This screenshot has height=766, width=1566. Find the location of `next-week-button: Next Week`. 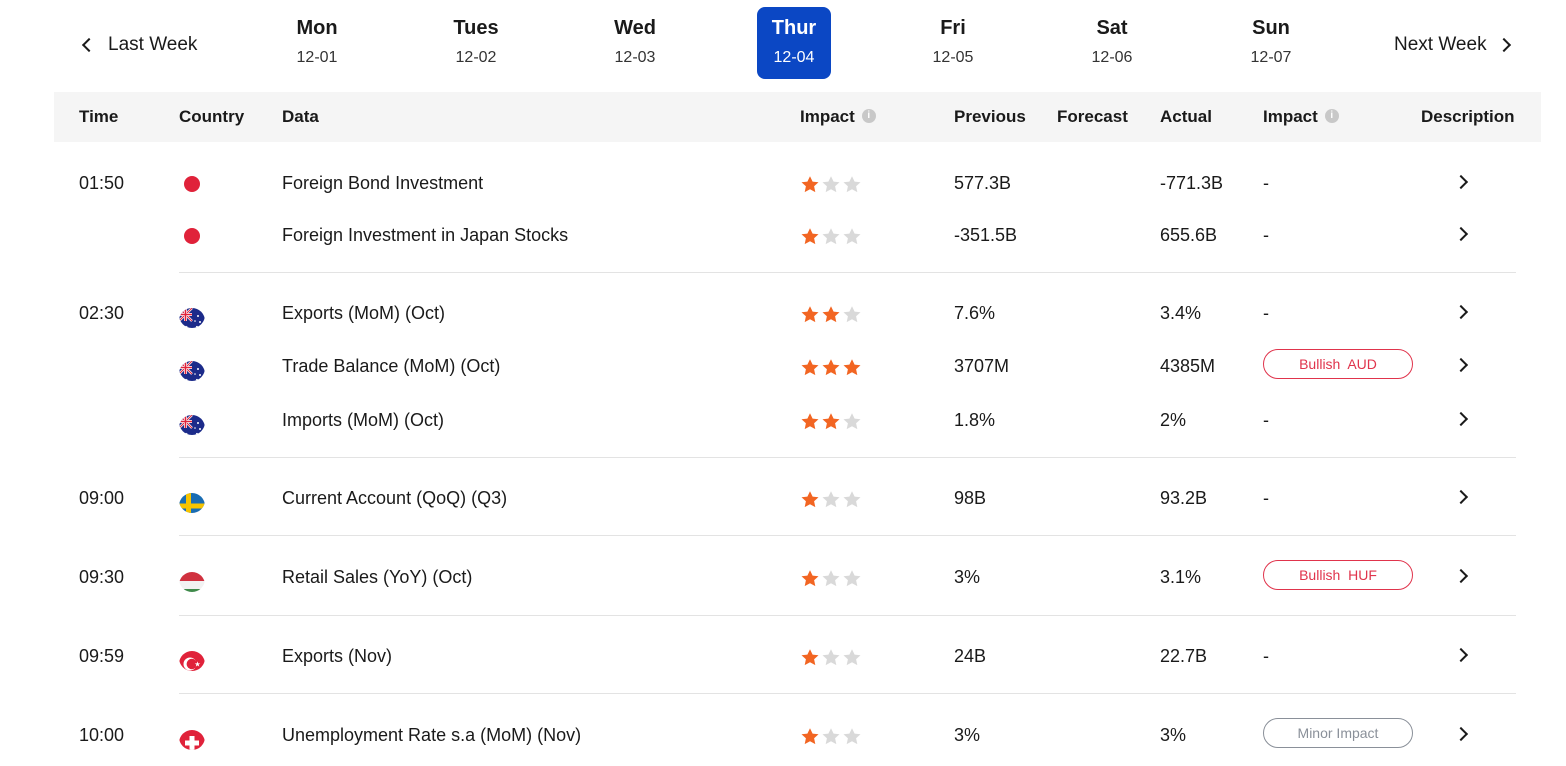

next-week-button: Next Week is located at coordinates (1452, 45).